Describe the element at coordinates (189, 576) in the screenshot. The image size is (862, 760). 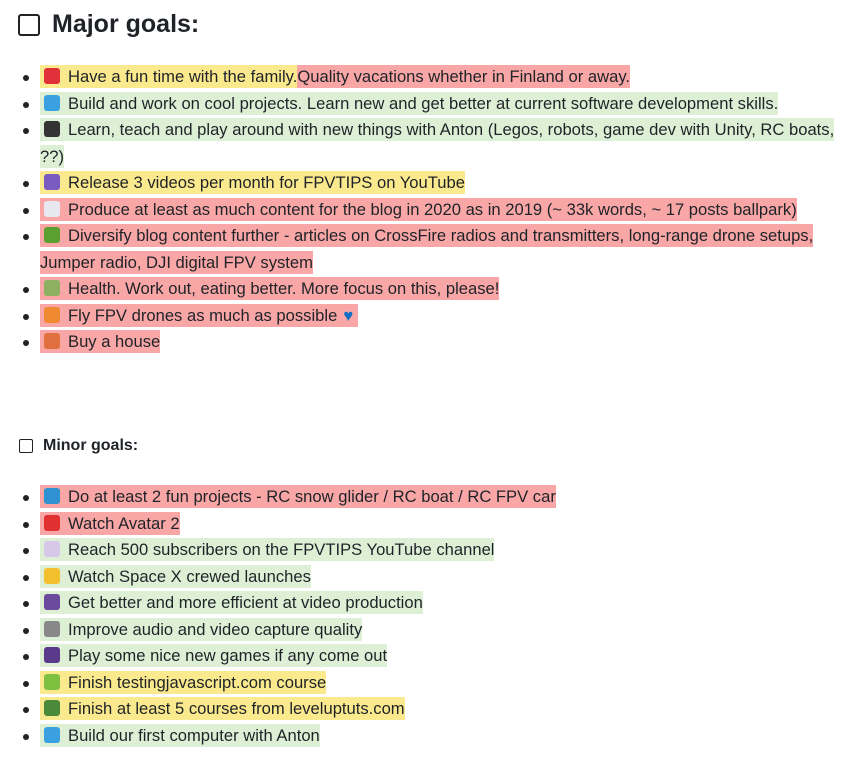
I see `item-text: Watch Space X crewed launches` at that location.